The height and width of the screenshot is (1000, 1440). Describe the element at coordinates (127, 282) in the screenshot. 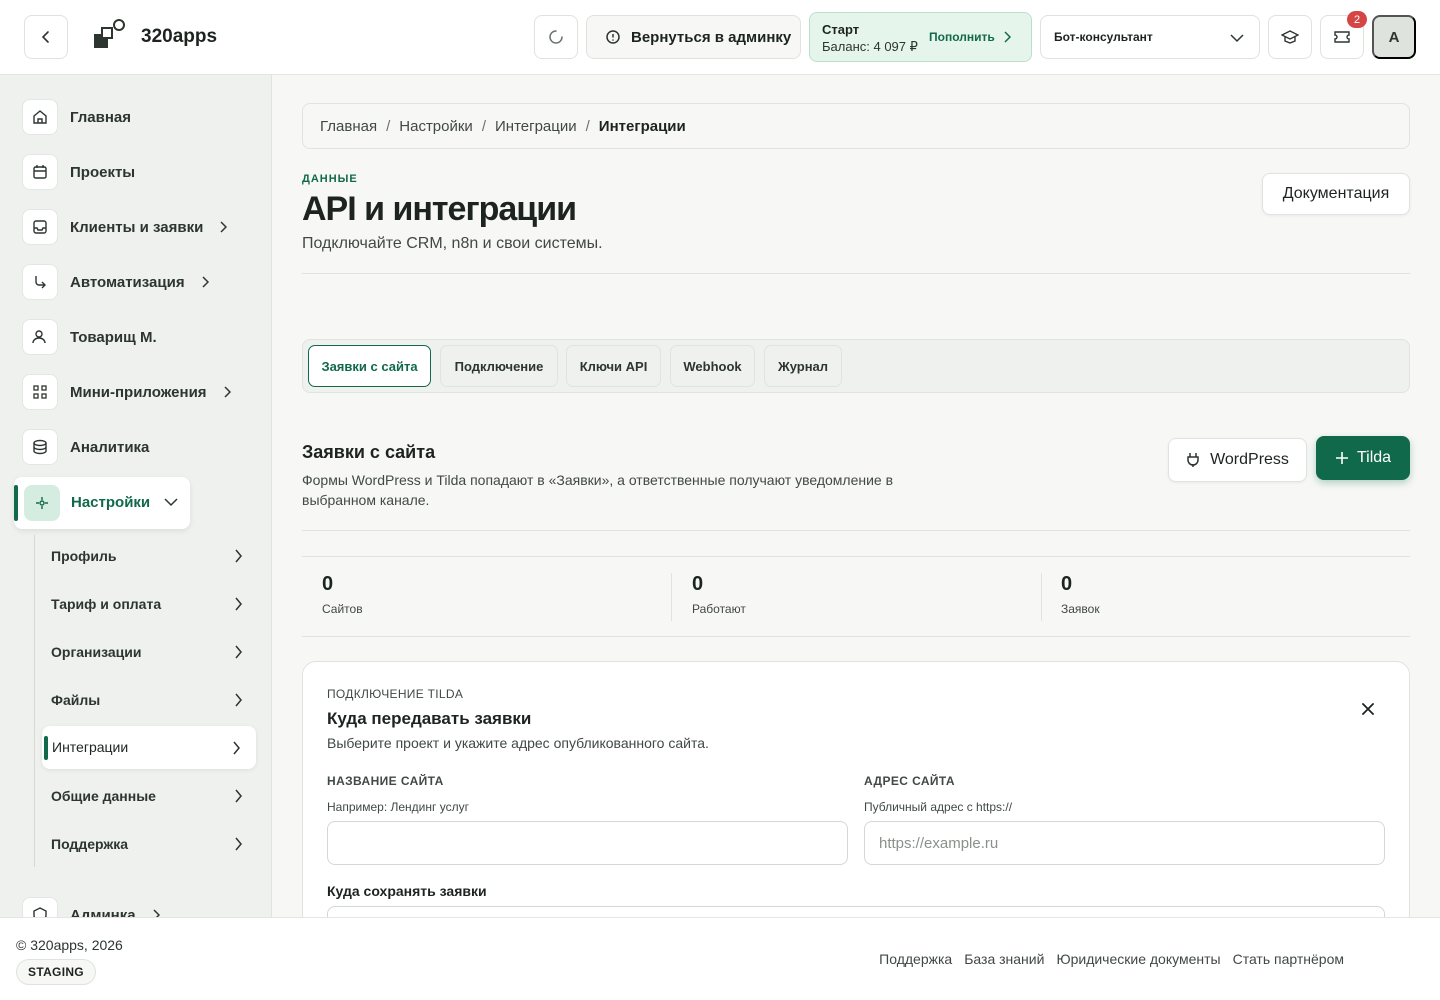

I see `sidebar-item-label: Автоматизация` at that location.